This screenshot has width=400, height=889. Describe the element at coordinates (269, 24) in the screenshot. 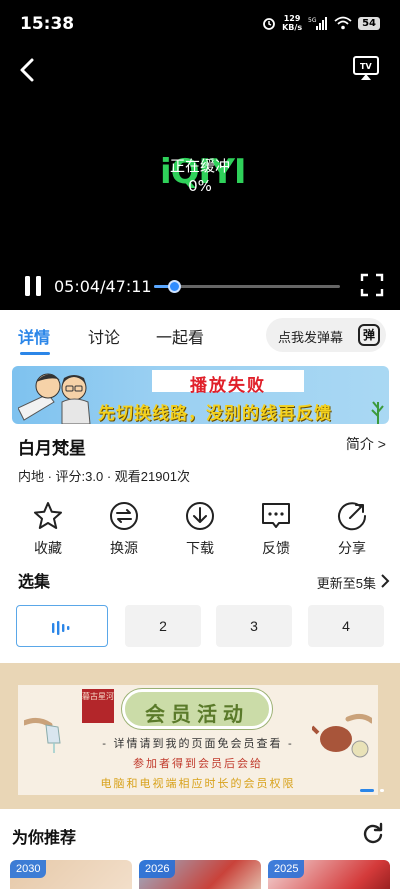

I see `alarm-icon` at that location.